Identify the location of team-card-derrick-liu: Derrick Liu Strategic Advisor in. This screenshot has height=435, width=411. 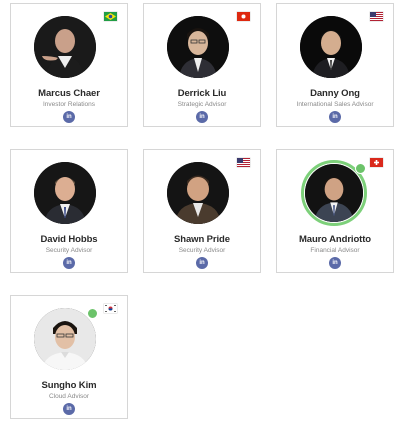
(202, 65).